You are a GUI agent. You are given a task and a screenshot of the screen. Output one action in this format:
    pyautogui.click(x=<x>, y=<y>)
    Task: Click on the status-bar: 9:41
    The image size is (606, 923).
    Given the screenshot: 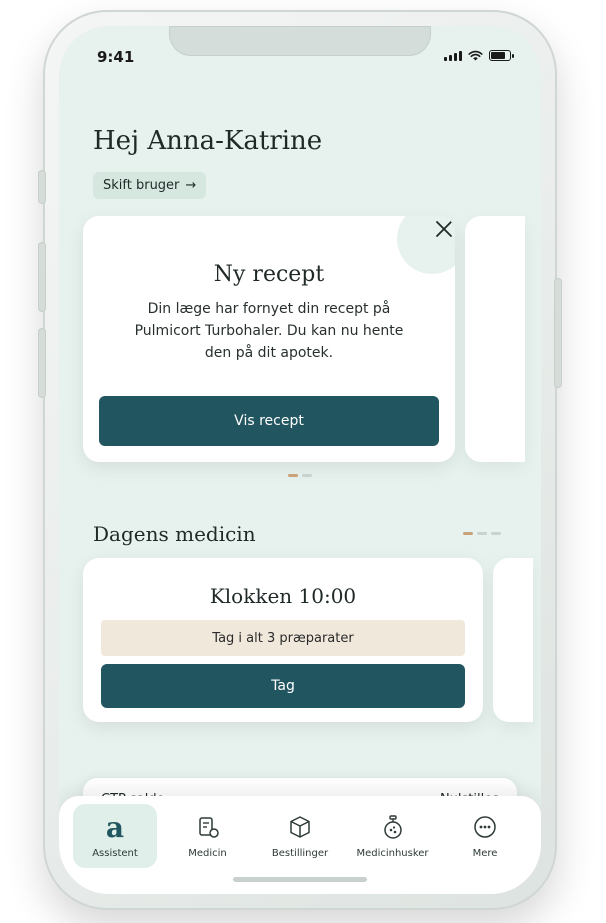 What is the action you would take?
    pyautogui.click(x=300, y=54)
    